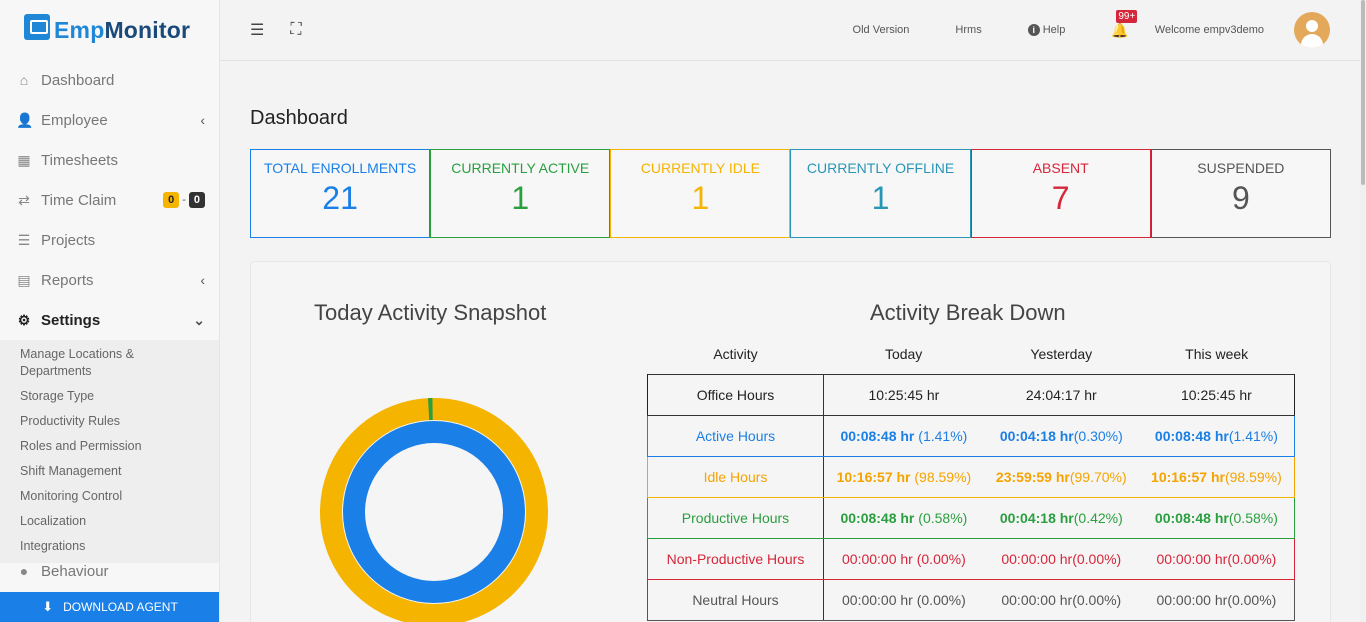  I want to click on submenu-storage-type: Storage Type, so click(109, 396).